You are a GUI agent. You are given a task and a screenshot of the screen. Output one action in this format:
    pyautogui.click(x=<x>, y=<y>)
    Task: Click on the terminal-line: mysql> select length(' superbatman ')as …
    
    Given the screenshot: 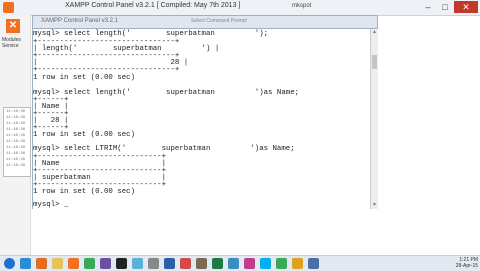 What is the action you would take?
    pyautogui.click(x=166, y=93)
    